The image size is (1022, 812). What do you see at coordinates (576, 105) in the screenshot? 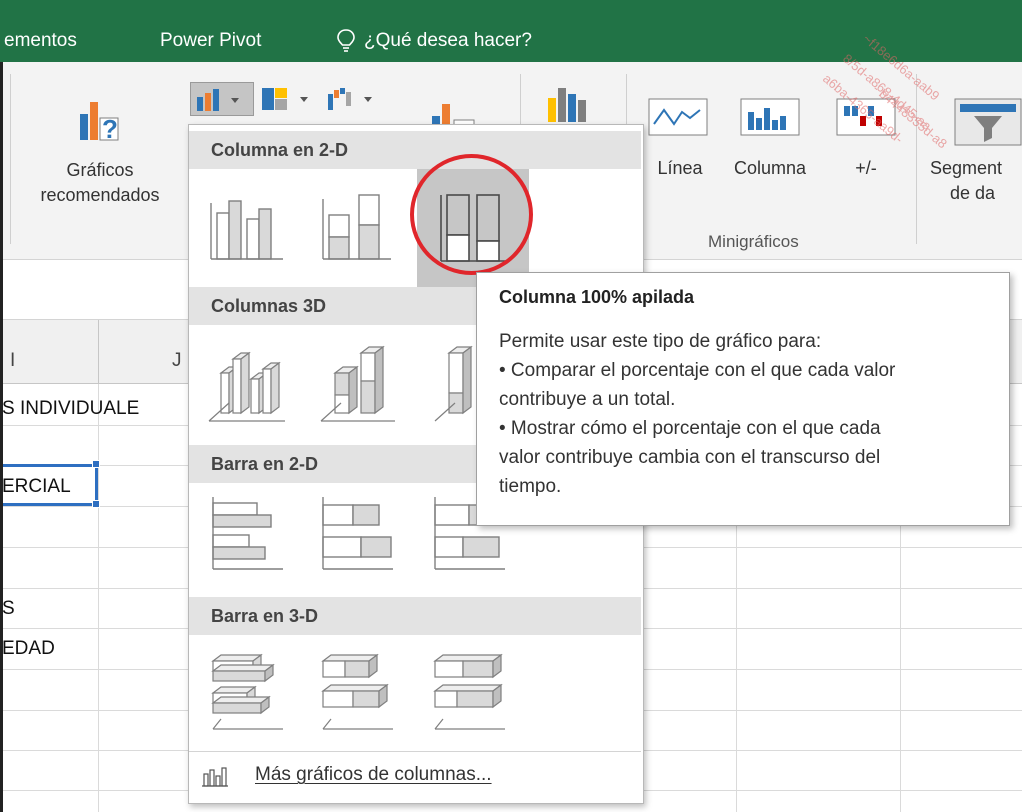
I see `3d-map-icon` at bounding box center [576, 105].